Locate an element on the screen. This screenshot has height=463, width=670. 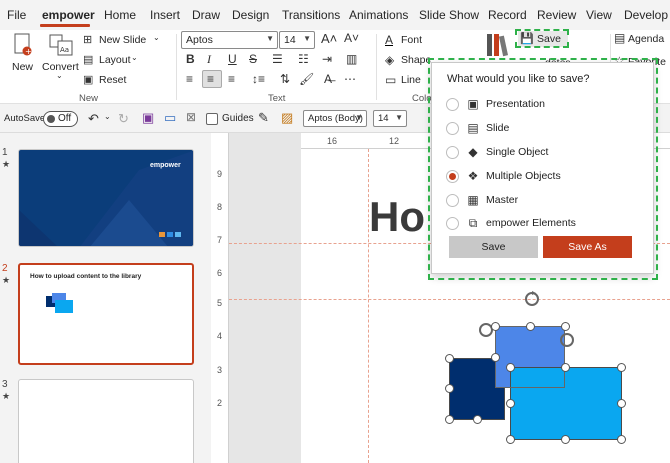
radio-presentation is located at coordinates (452, 104).